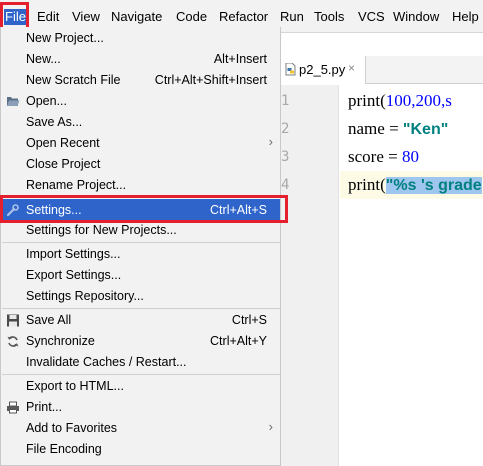 The width and height of the screenshot is (483, 466). Describe the element at coordinates (140, 320) in the screenshot. I see `menu-item-save-all: Save All Ctrl+S` at that location.